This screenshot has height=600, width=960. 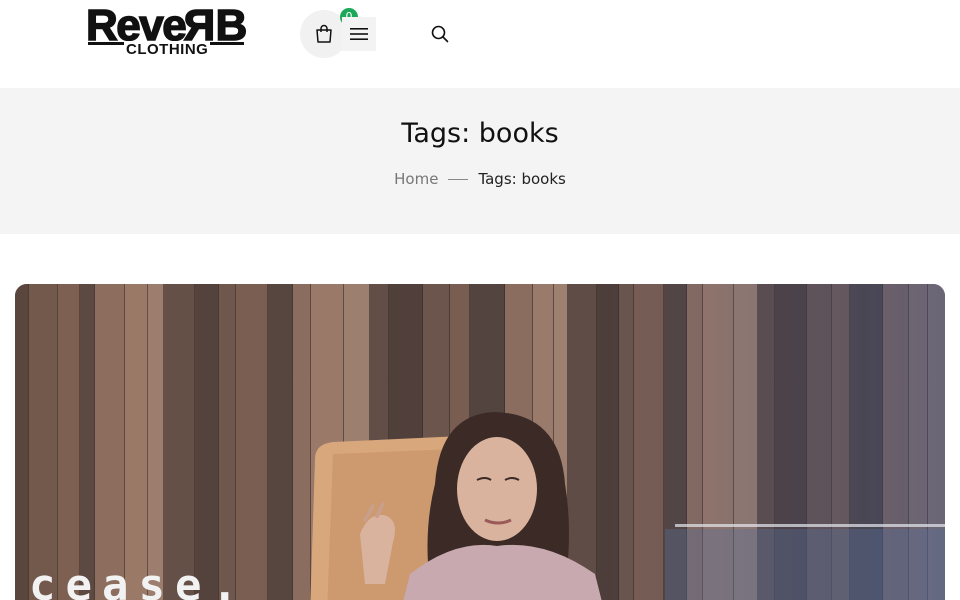 What do you see at coordinates (166, 30) in the screenshot?
I see `site-logo: ReveRB CLOTHING` at bounding box center [166, 30].